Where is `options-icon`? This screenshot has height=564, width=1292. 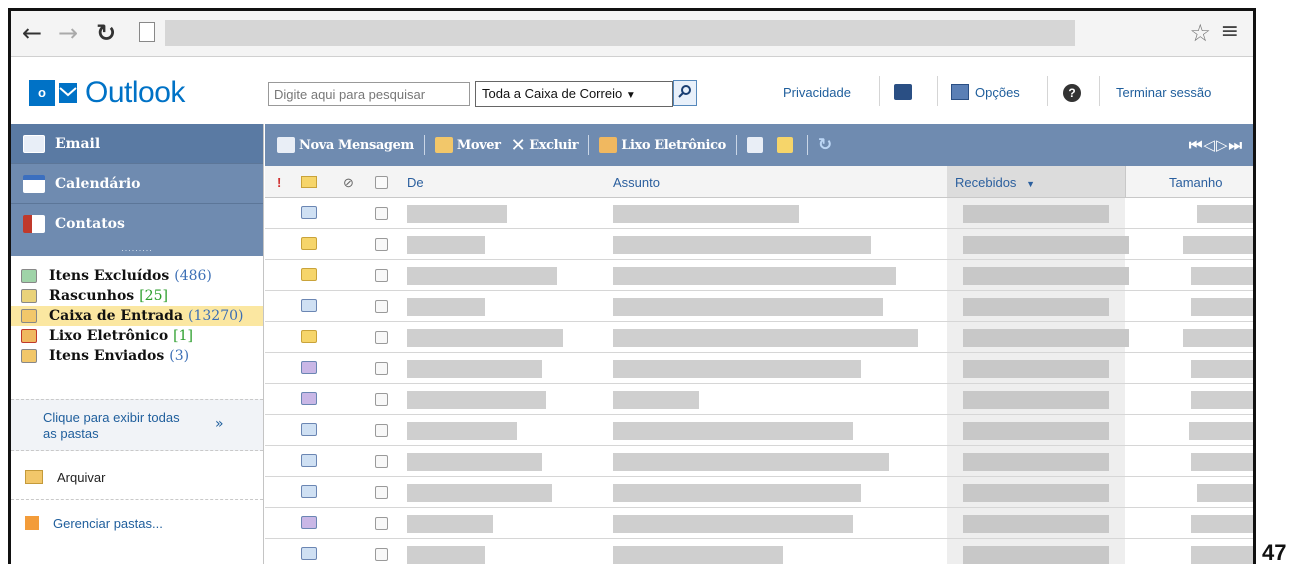
options-icon is located at coordinates (960, 92).